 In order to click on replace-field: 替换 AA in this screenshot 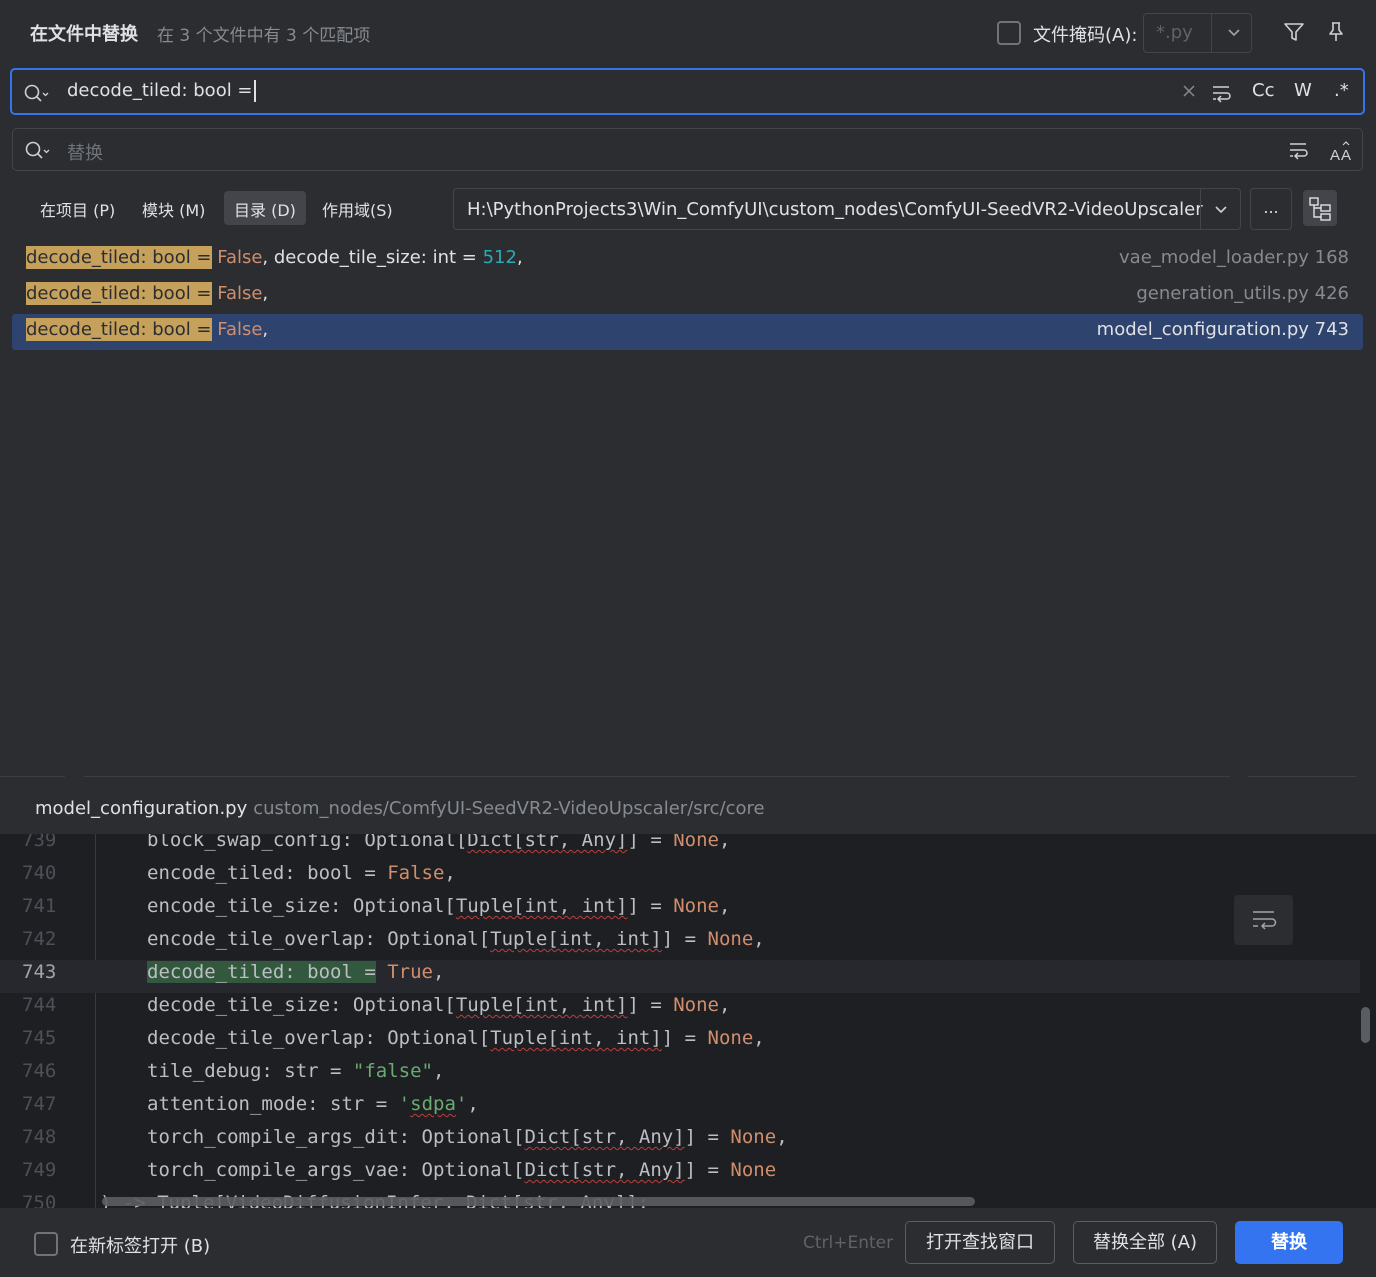, I will do `click(687, 149)`.